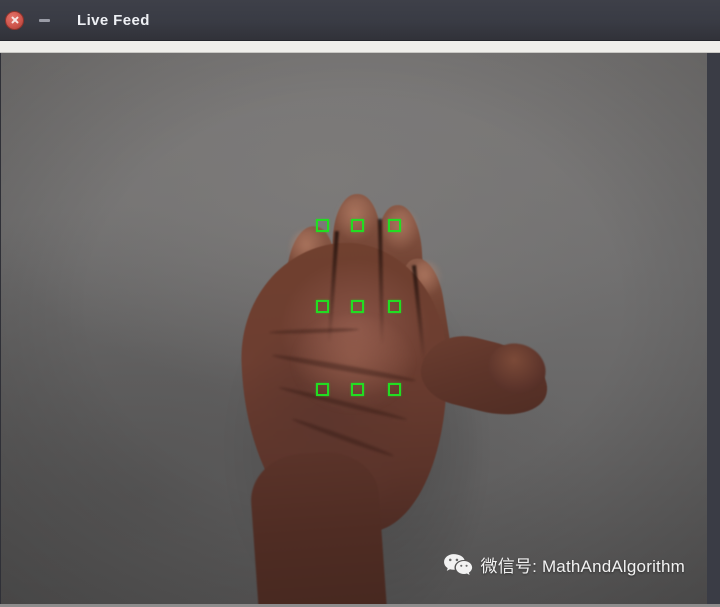 This screenshot has height=607, width=720. Describe the element at coordinates (360, 47) in the screenshot. I see `toolbar-strip` at that location.